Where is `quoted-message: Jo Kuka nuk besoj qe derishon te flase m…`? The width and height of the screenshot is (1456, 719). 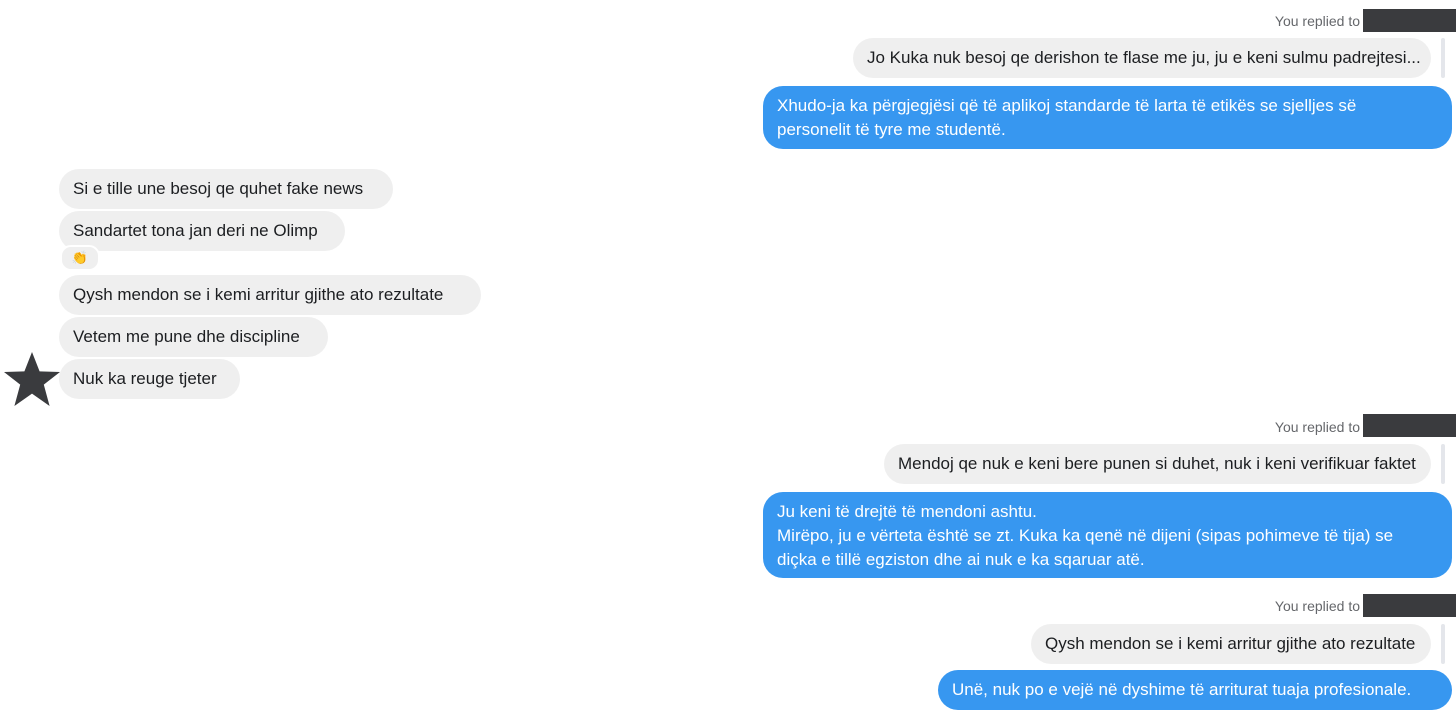 quoted-message: Jo Kuka nuk besoj qe derishon te flase m… is located at coordinates (1142, 58).